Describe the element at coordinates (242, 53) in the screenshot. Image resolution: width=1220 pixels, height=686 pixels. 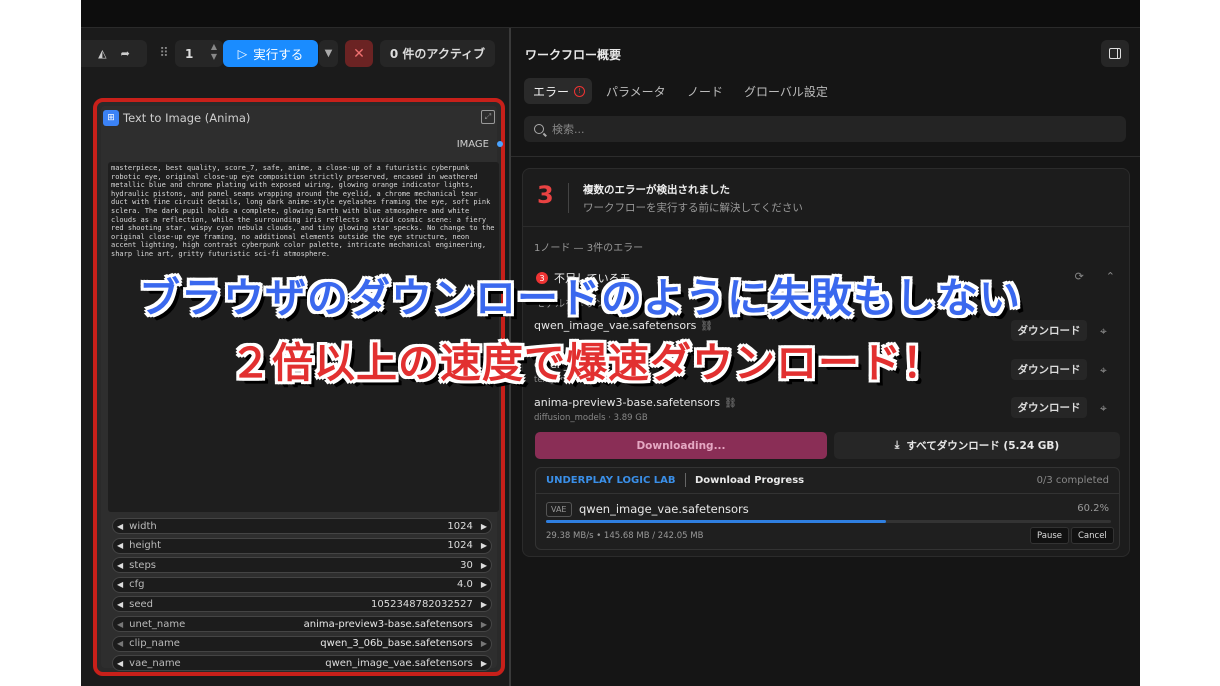
I see `play-icon: ▷` at that location.